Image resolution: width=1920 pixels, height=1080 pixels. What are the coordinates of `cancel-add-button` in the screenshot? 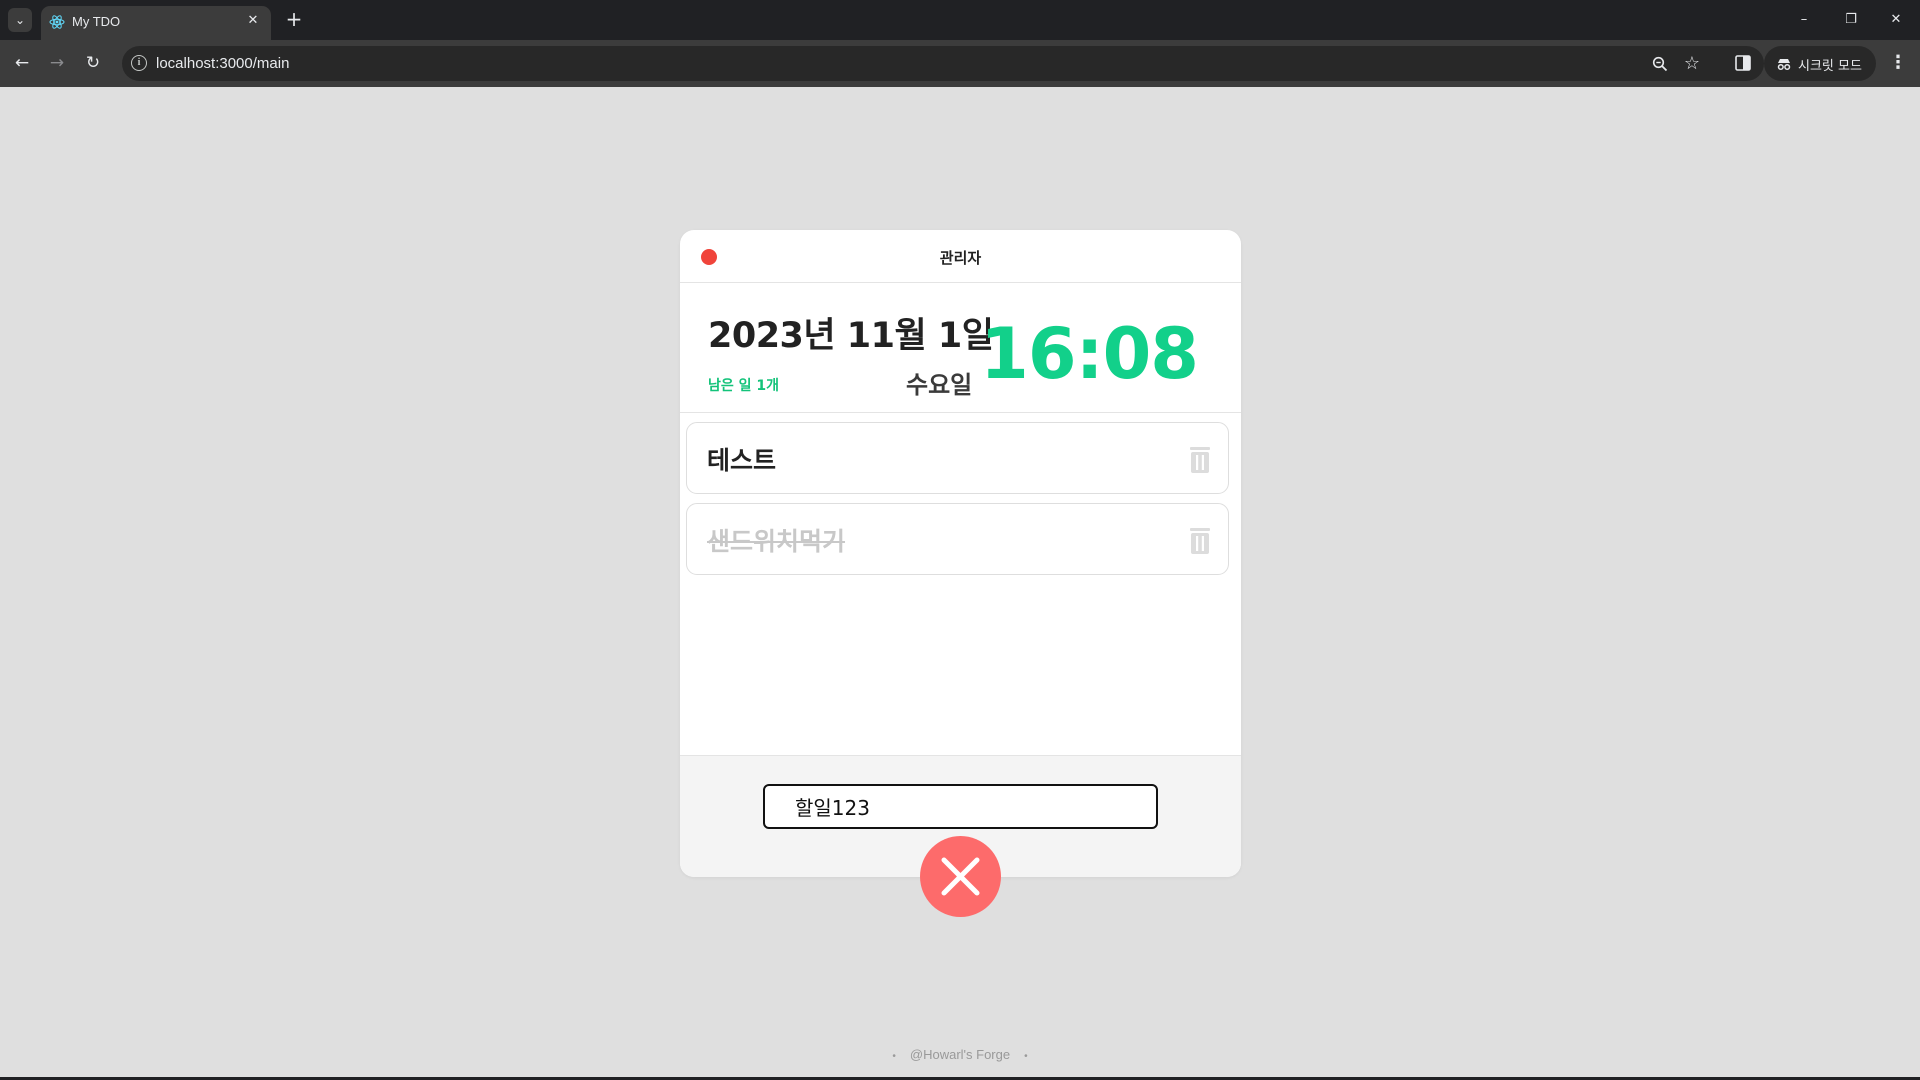 It's located at (960, 876).